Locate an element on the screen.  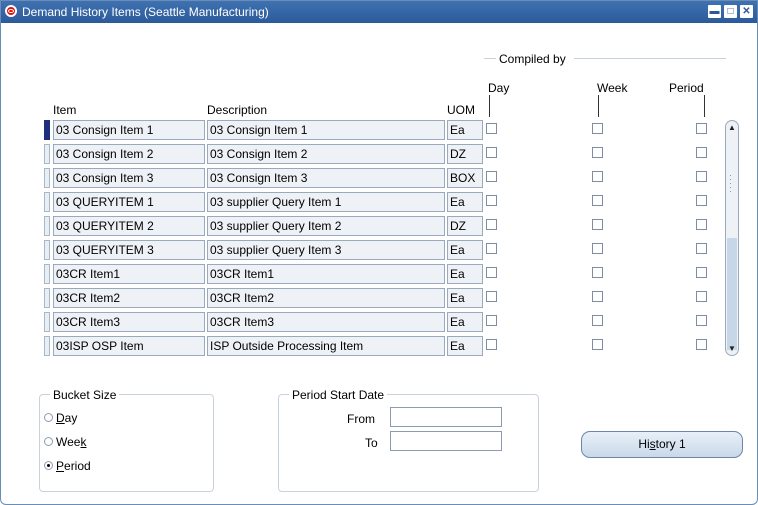
scroll-grip-icon: · · · · · is located at coordinates (730, 183).